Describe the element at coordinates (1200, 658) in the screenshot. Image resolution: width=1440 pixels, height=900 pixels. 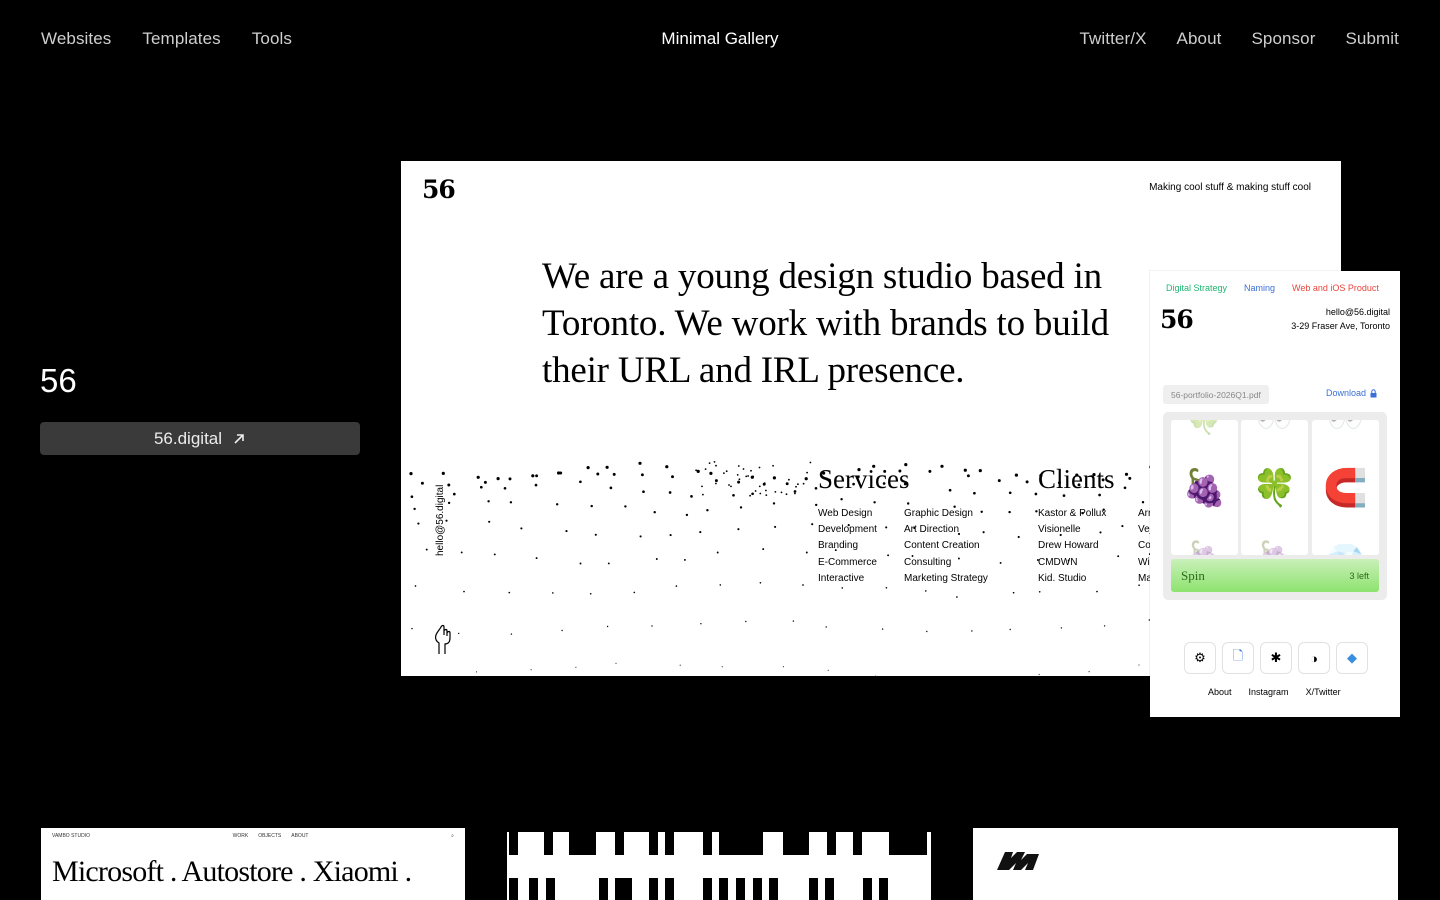
I see `brain-icon: ⚙` at that location.